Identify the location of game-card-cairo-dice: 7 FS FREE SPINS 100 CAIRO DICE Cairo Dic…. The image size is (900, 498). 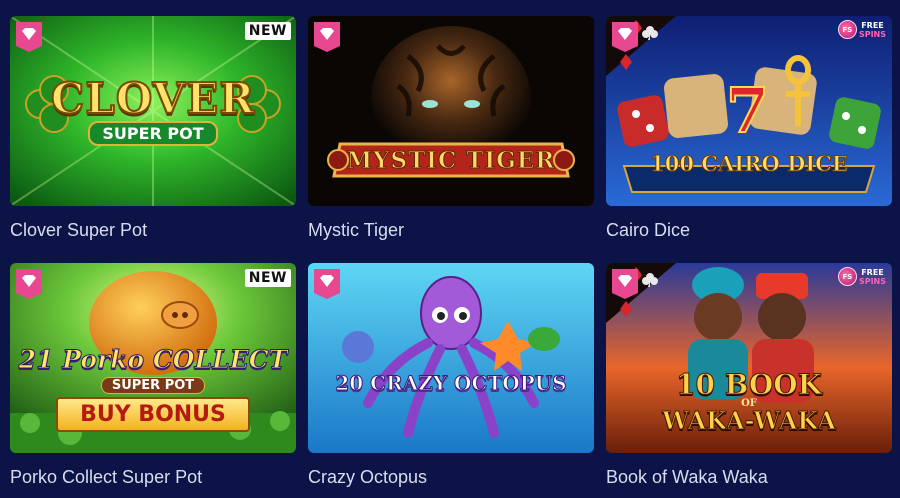
(749, 128).